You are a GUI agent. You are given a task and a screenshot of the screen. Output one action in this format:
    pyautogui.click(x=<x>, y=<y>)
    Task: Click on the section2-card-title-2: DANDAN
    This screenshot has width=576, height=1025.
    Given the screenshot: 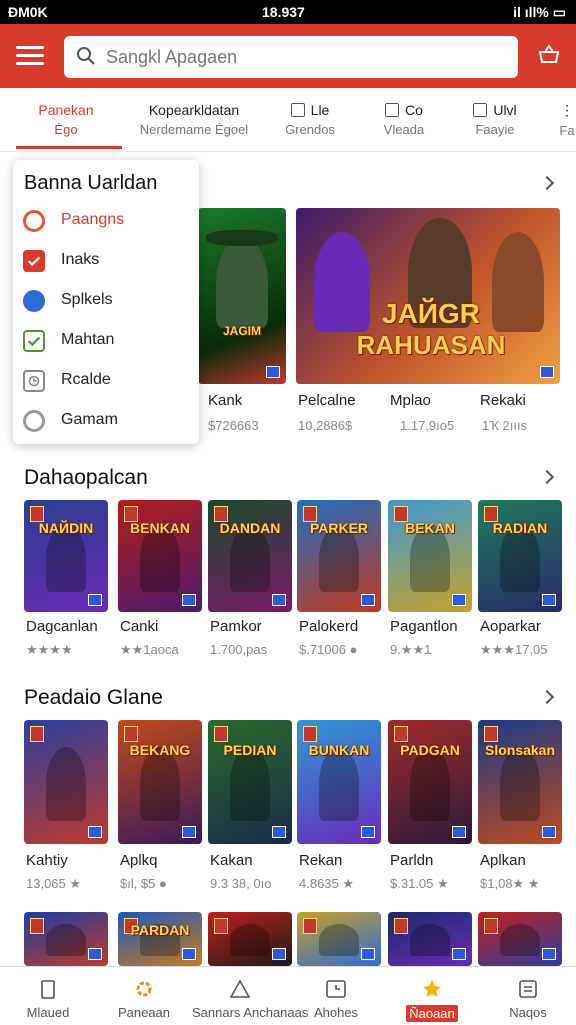 What is the action you would take?
    pyautogui.click(x=250, y=528)
    